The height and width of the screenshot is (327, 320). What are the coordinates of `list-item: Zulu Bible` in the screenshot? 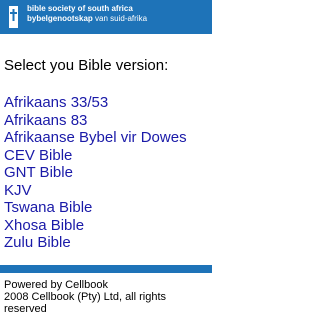 It's located at (95, 243).